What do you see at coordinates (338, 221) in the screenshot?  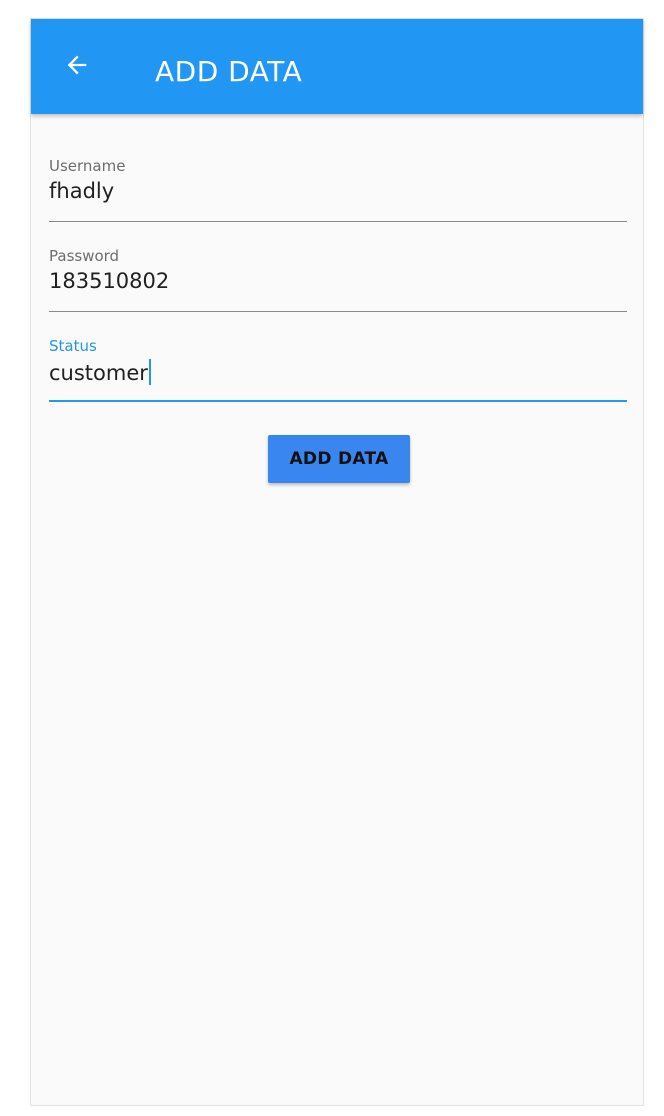 I see `username-underline` at bounding box center [338, 221].